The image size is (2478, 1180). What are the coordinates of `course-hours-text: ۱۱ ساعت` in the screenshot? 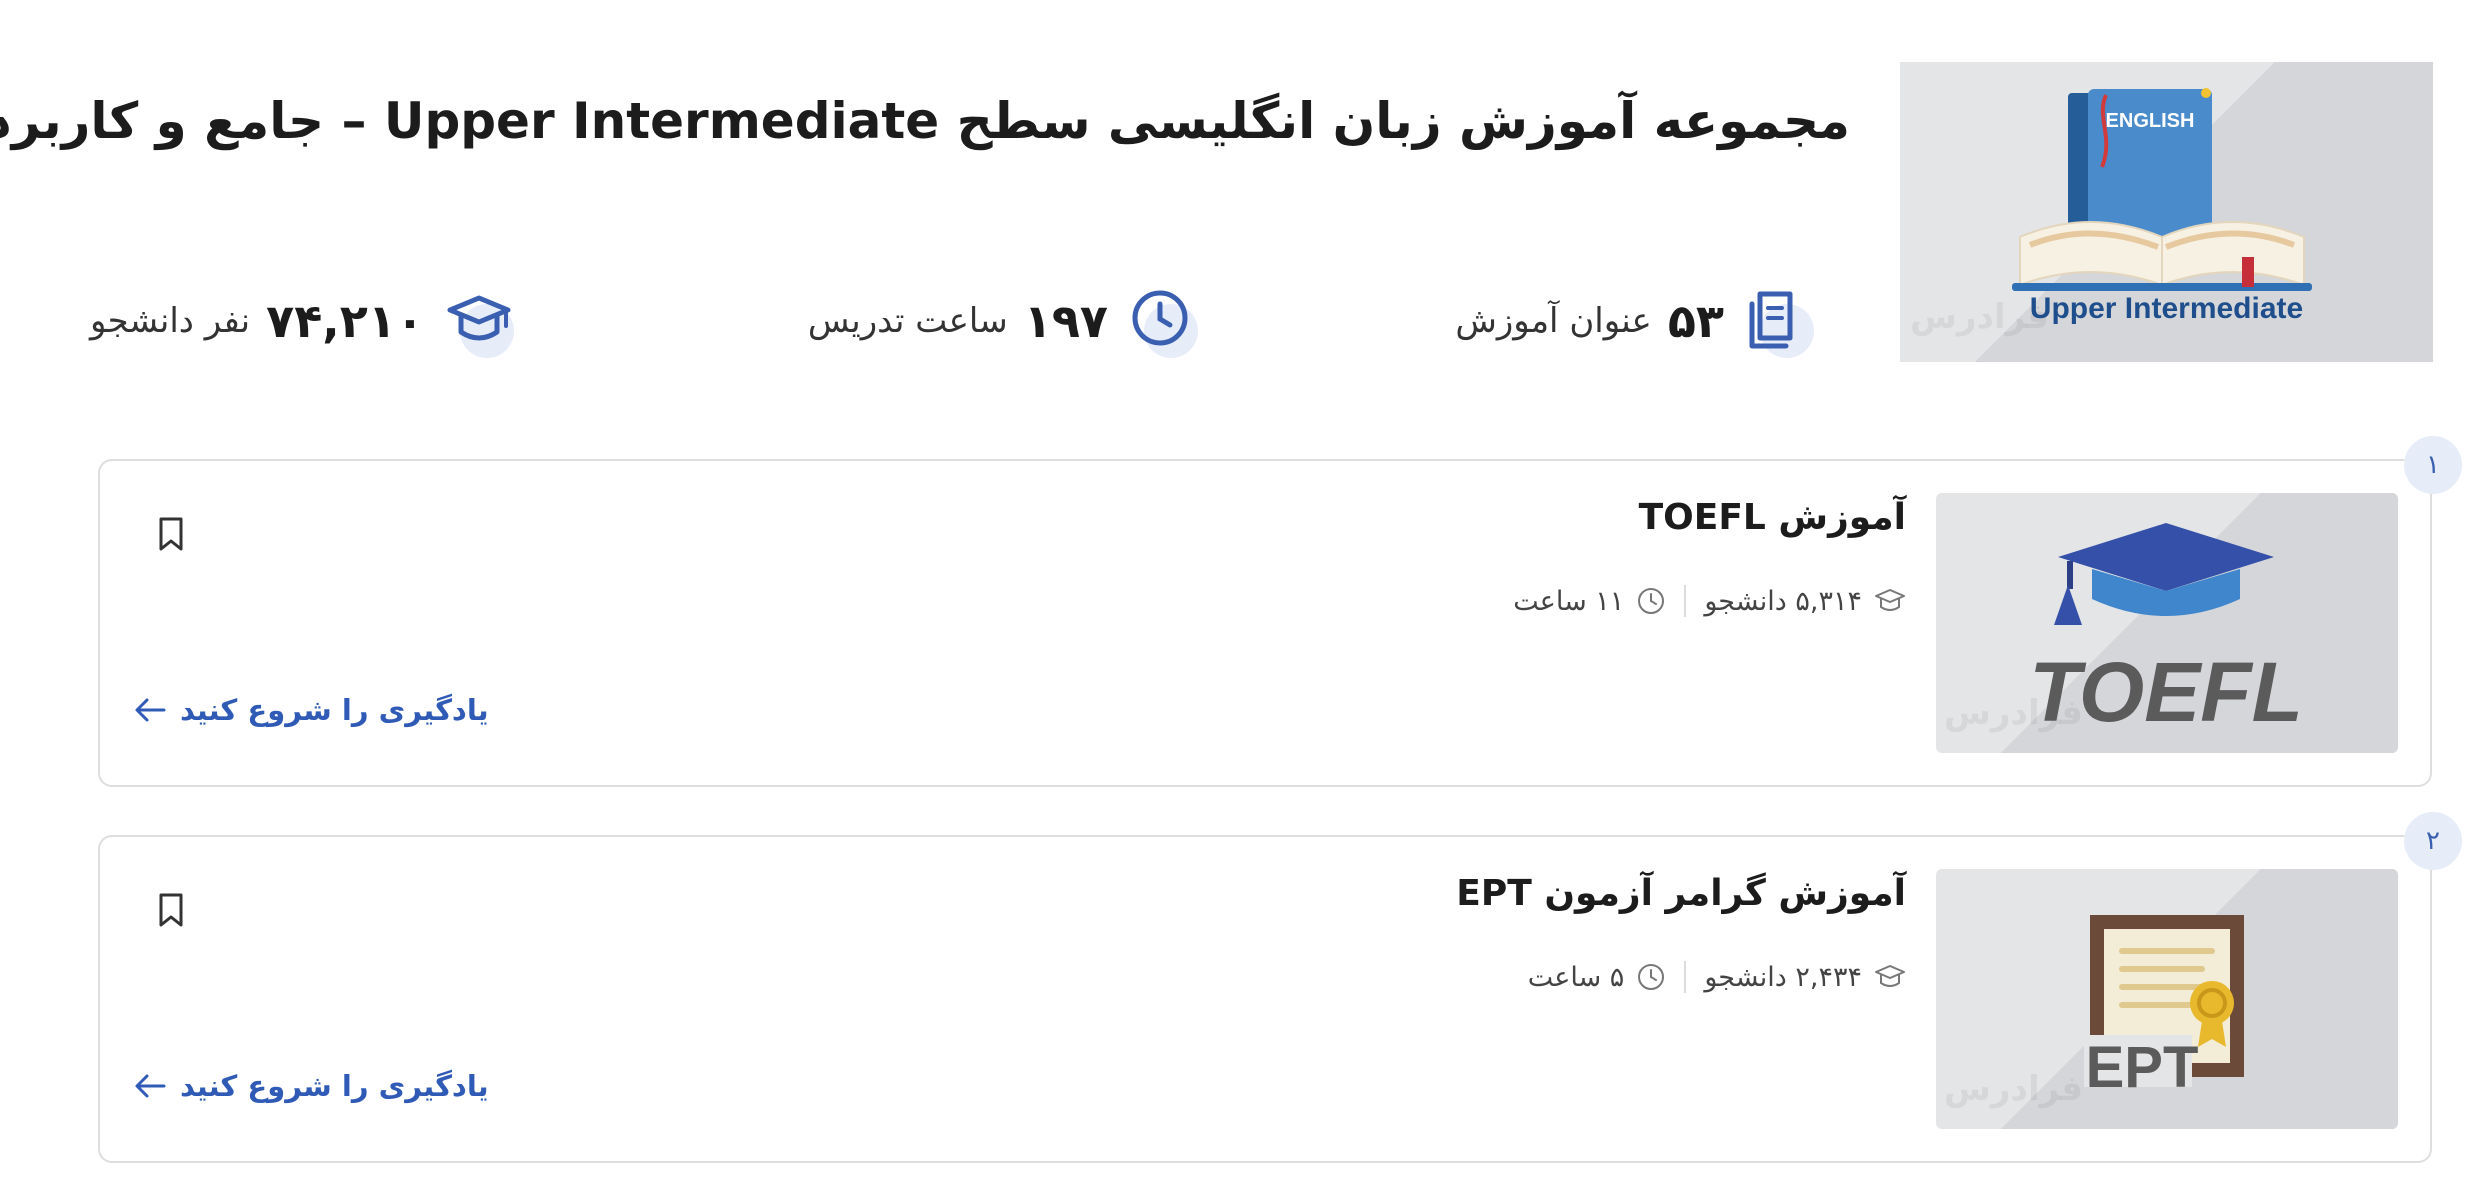 It's located at (1569, 601).